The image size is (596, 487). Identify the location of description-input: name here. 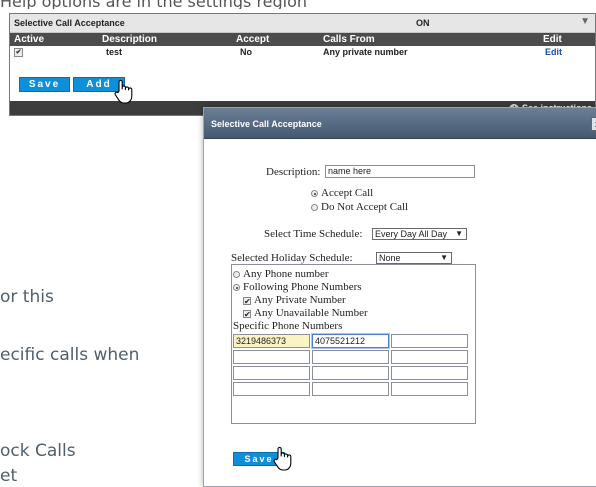
(400, 171).